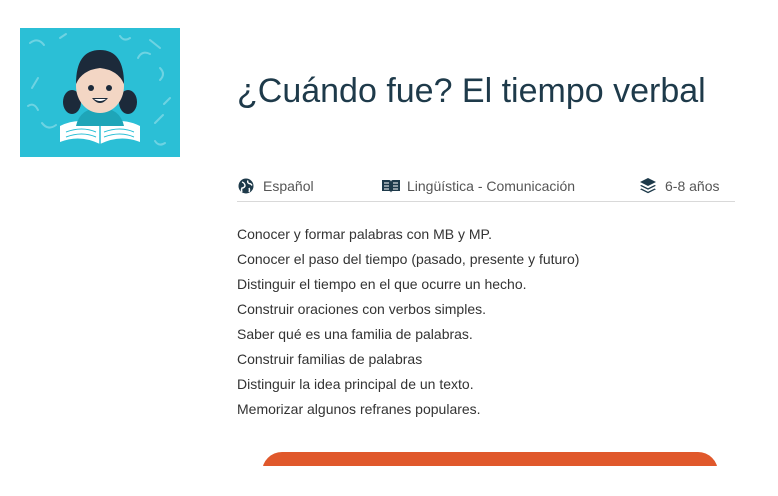 This screenshot has width=778, height=496. I want to click on language-meta: Español, so click(275, 186).